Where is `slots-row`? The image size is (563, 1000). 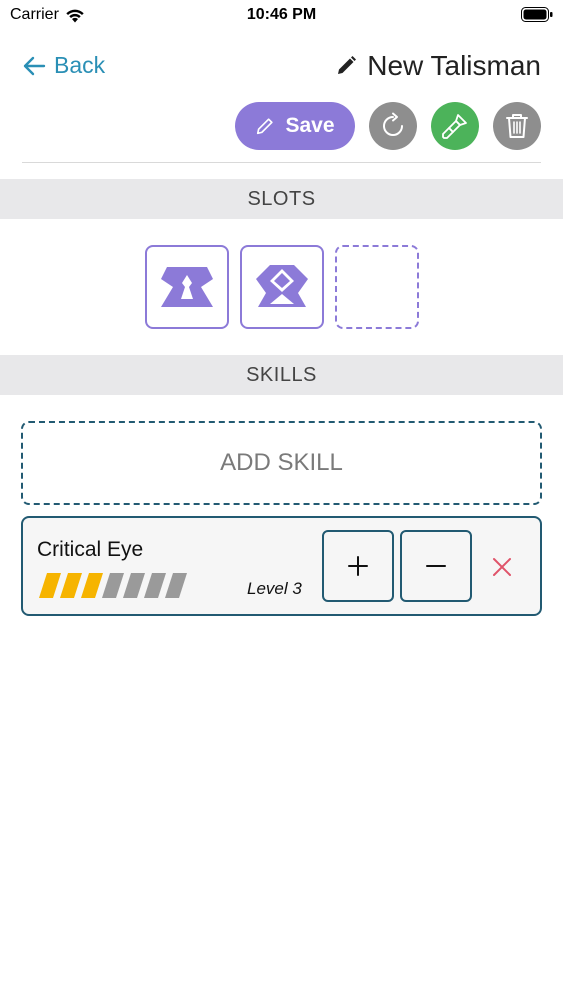 slots-row is located at coordinates (282, 287).